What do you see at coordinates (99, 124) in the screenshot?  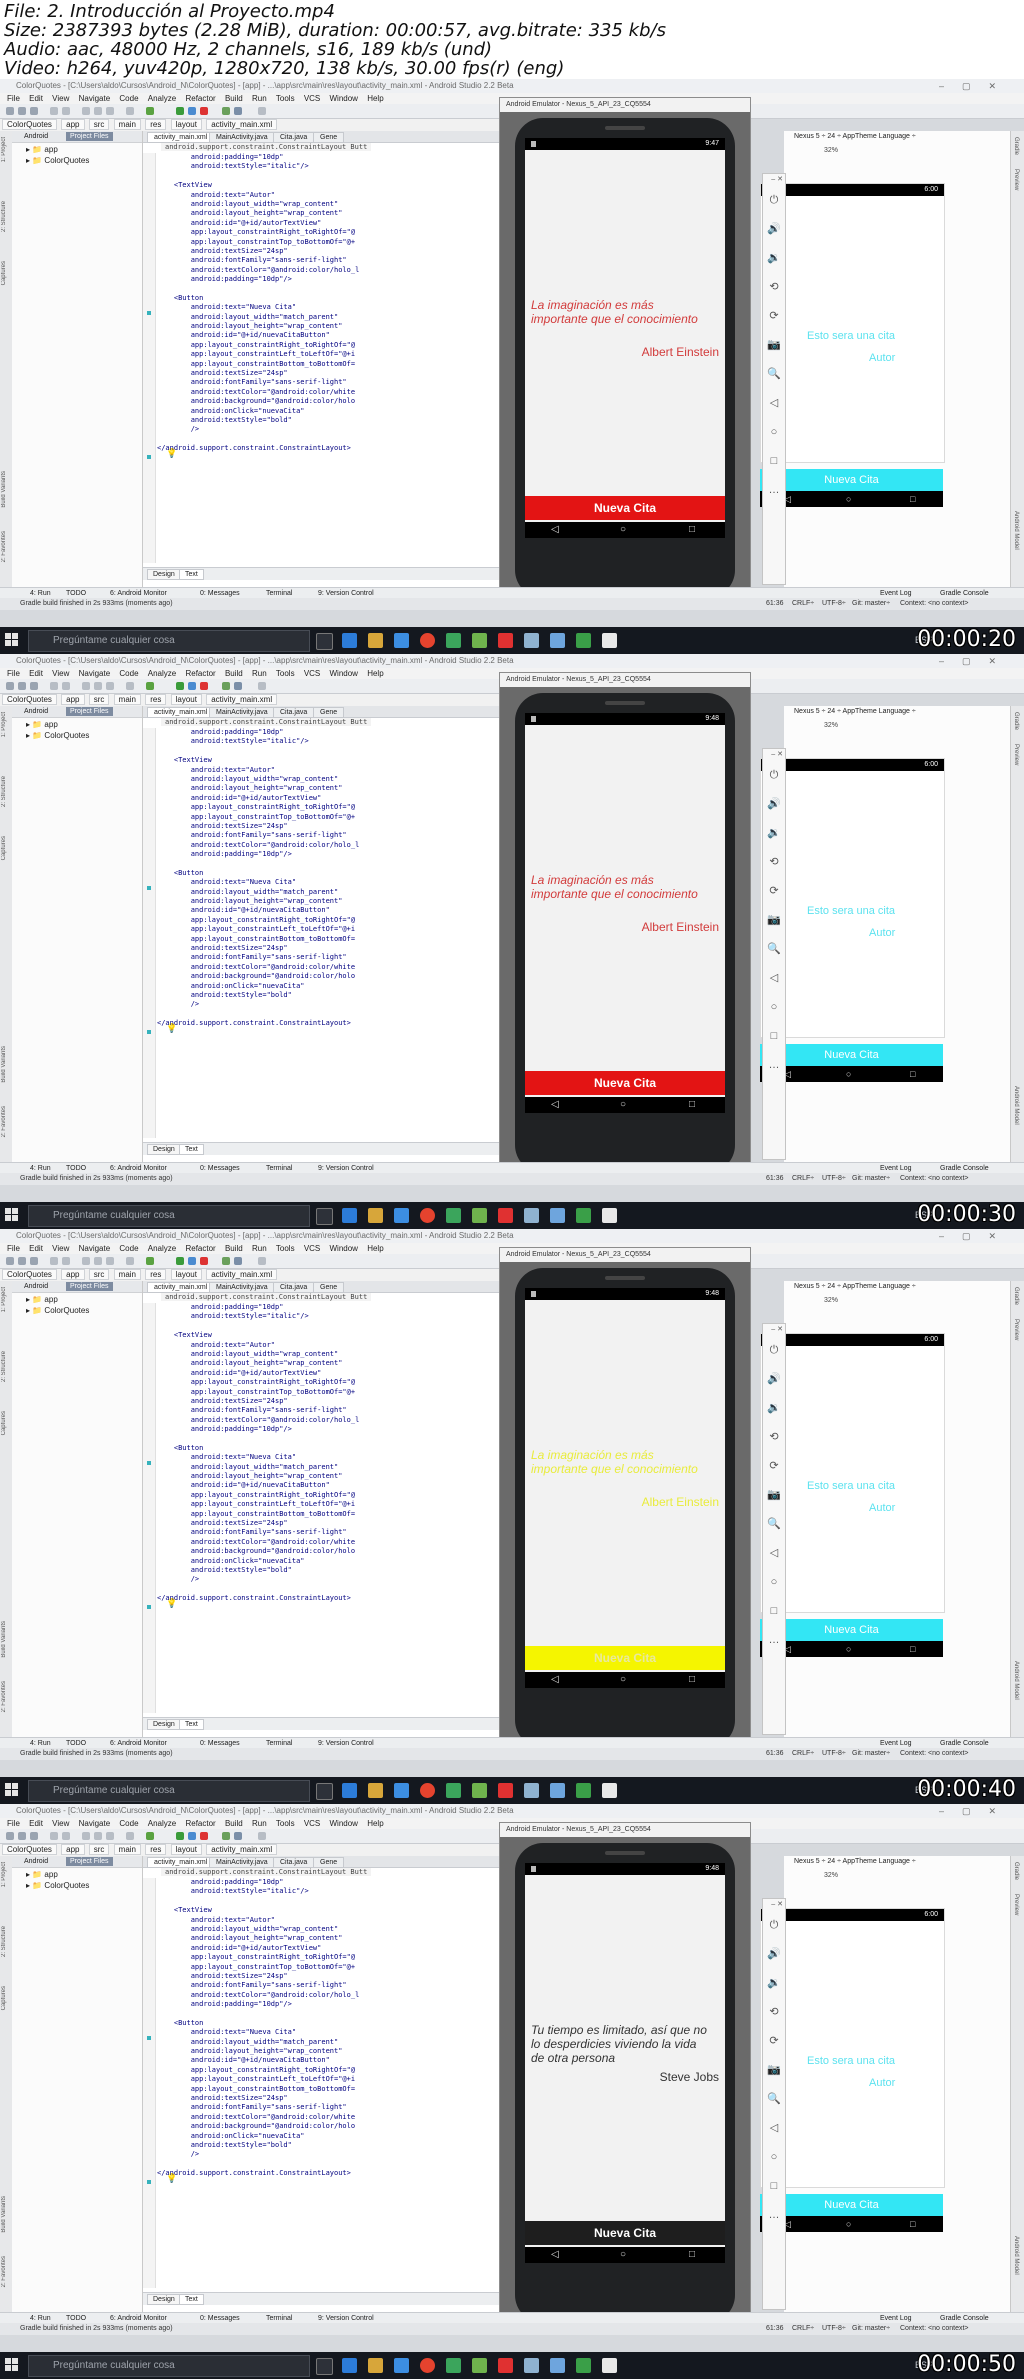 I see `breadcrumb-item: src` at bounding box center [99, 124].